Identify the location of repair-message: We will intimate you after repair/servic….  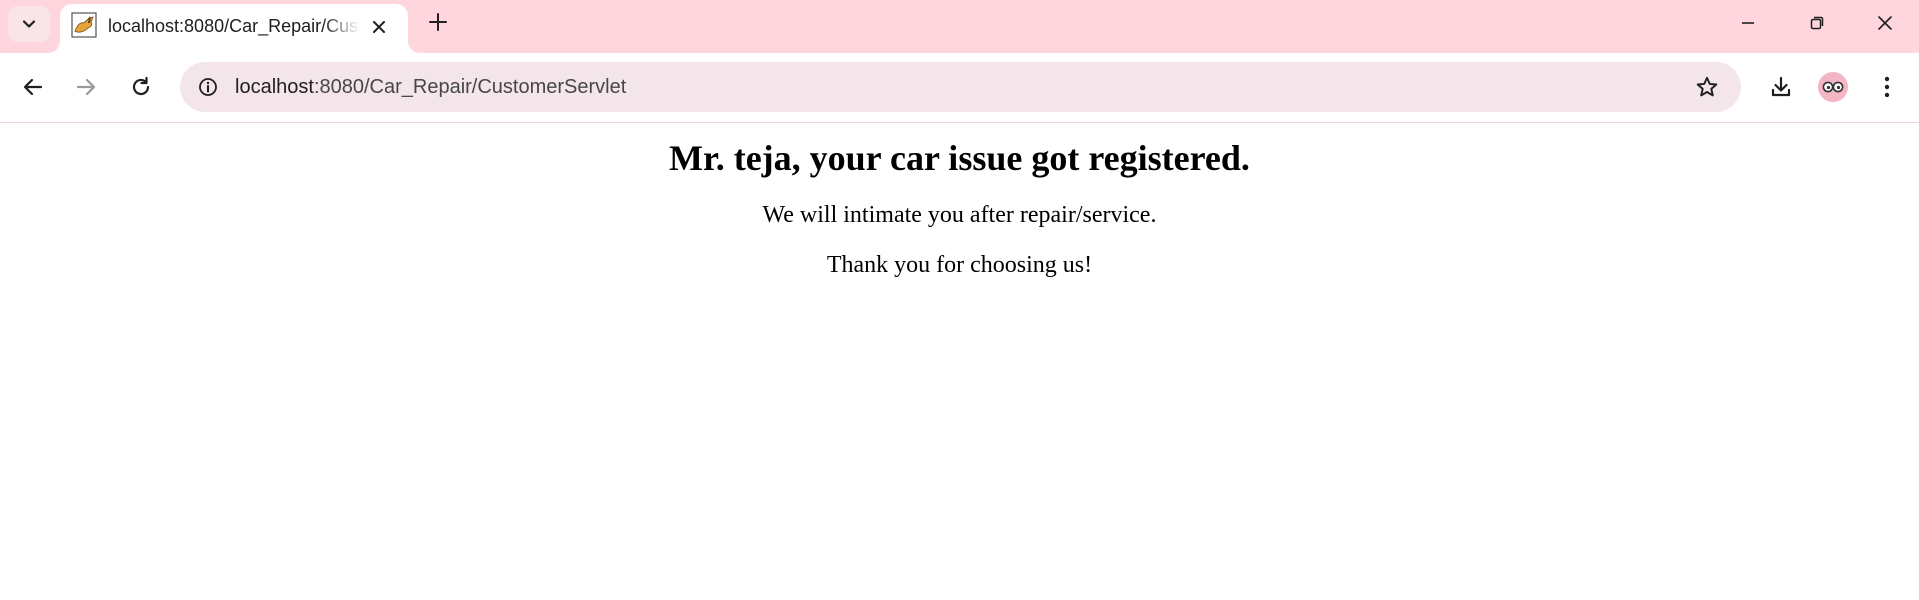
(959, 215).